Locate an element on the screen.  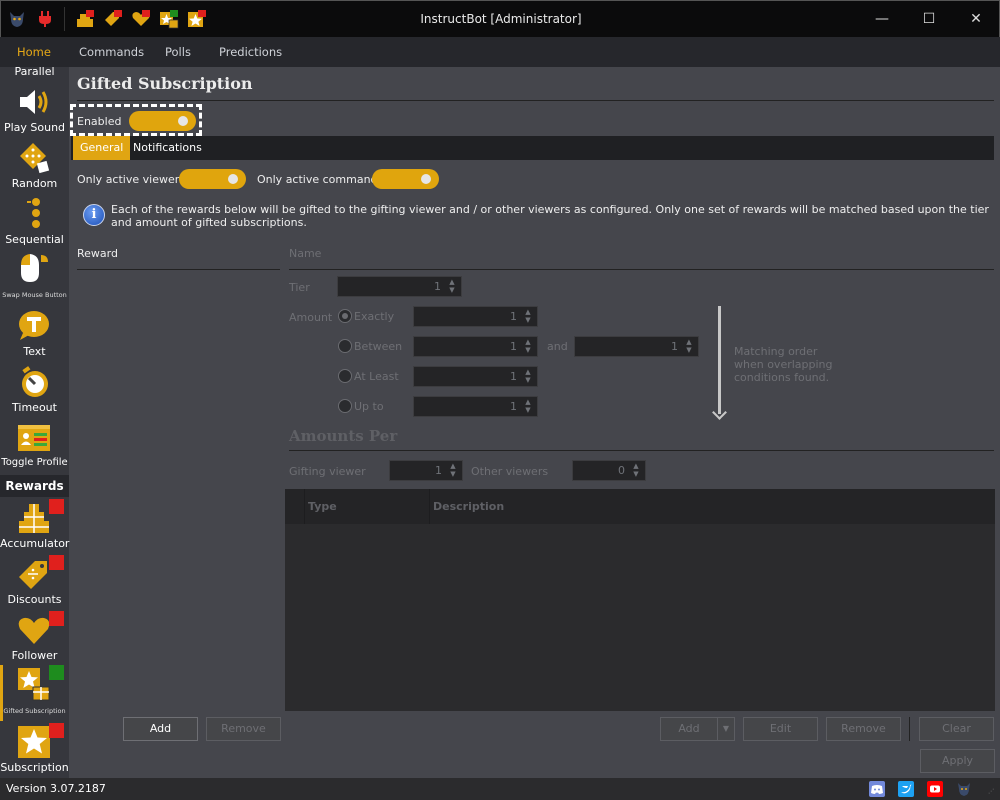
sidebar-item-accumulator: Accumulator is located at coordinates (34, 526).